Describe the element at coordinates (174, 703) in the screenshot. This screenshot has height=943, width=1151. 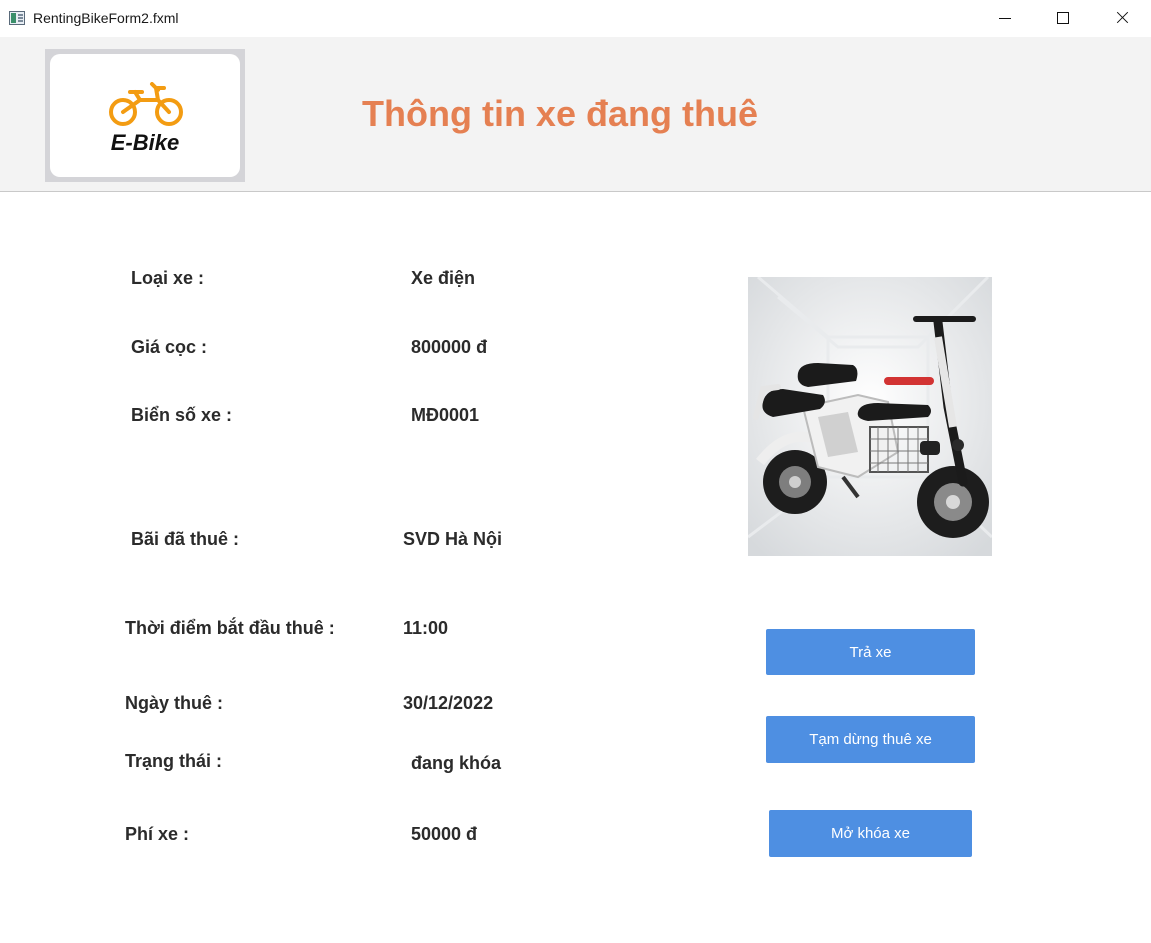
I see `rent-date-label: Ngày thuê :` at that location.